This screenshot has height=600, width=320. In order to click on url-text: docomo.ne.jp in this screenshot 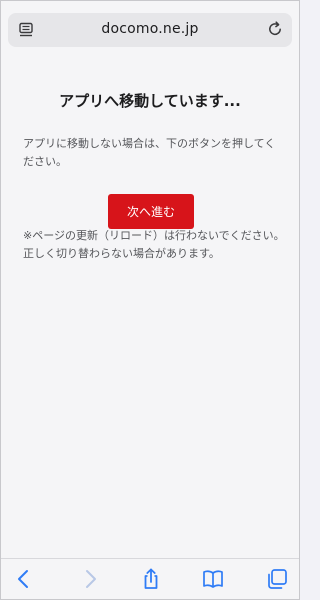, I will do `click(150, 29)`.